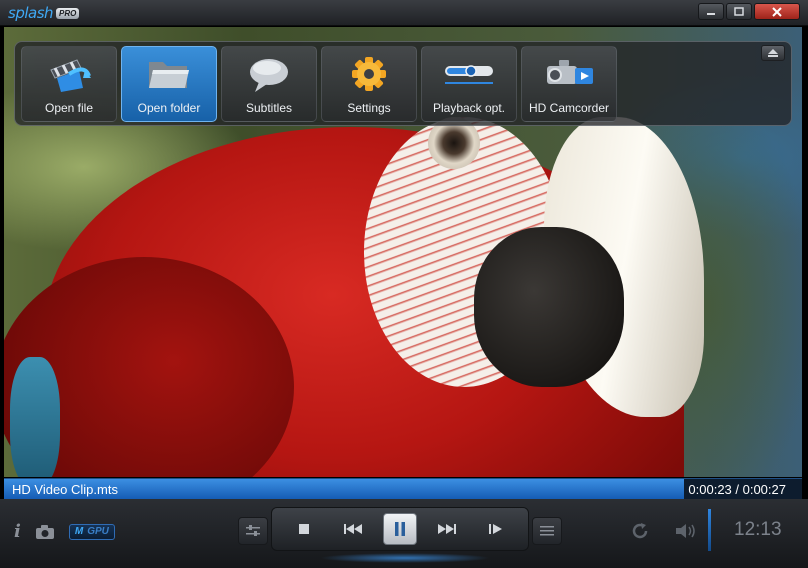 Image resolution: width=808 pixels, height=568 pixels. Describe the element at coordinates (169, 108) in the screenshot. I see `open-folder-label: Open folder` at that location.